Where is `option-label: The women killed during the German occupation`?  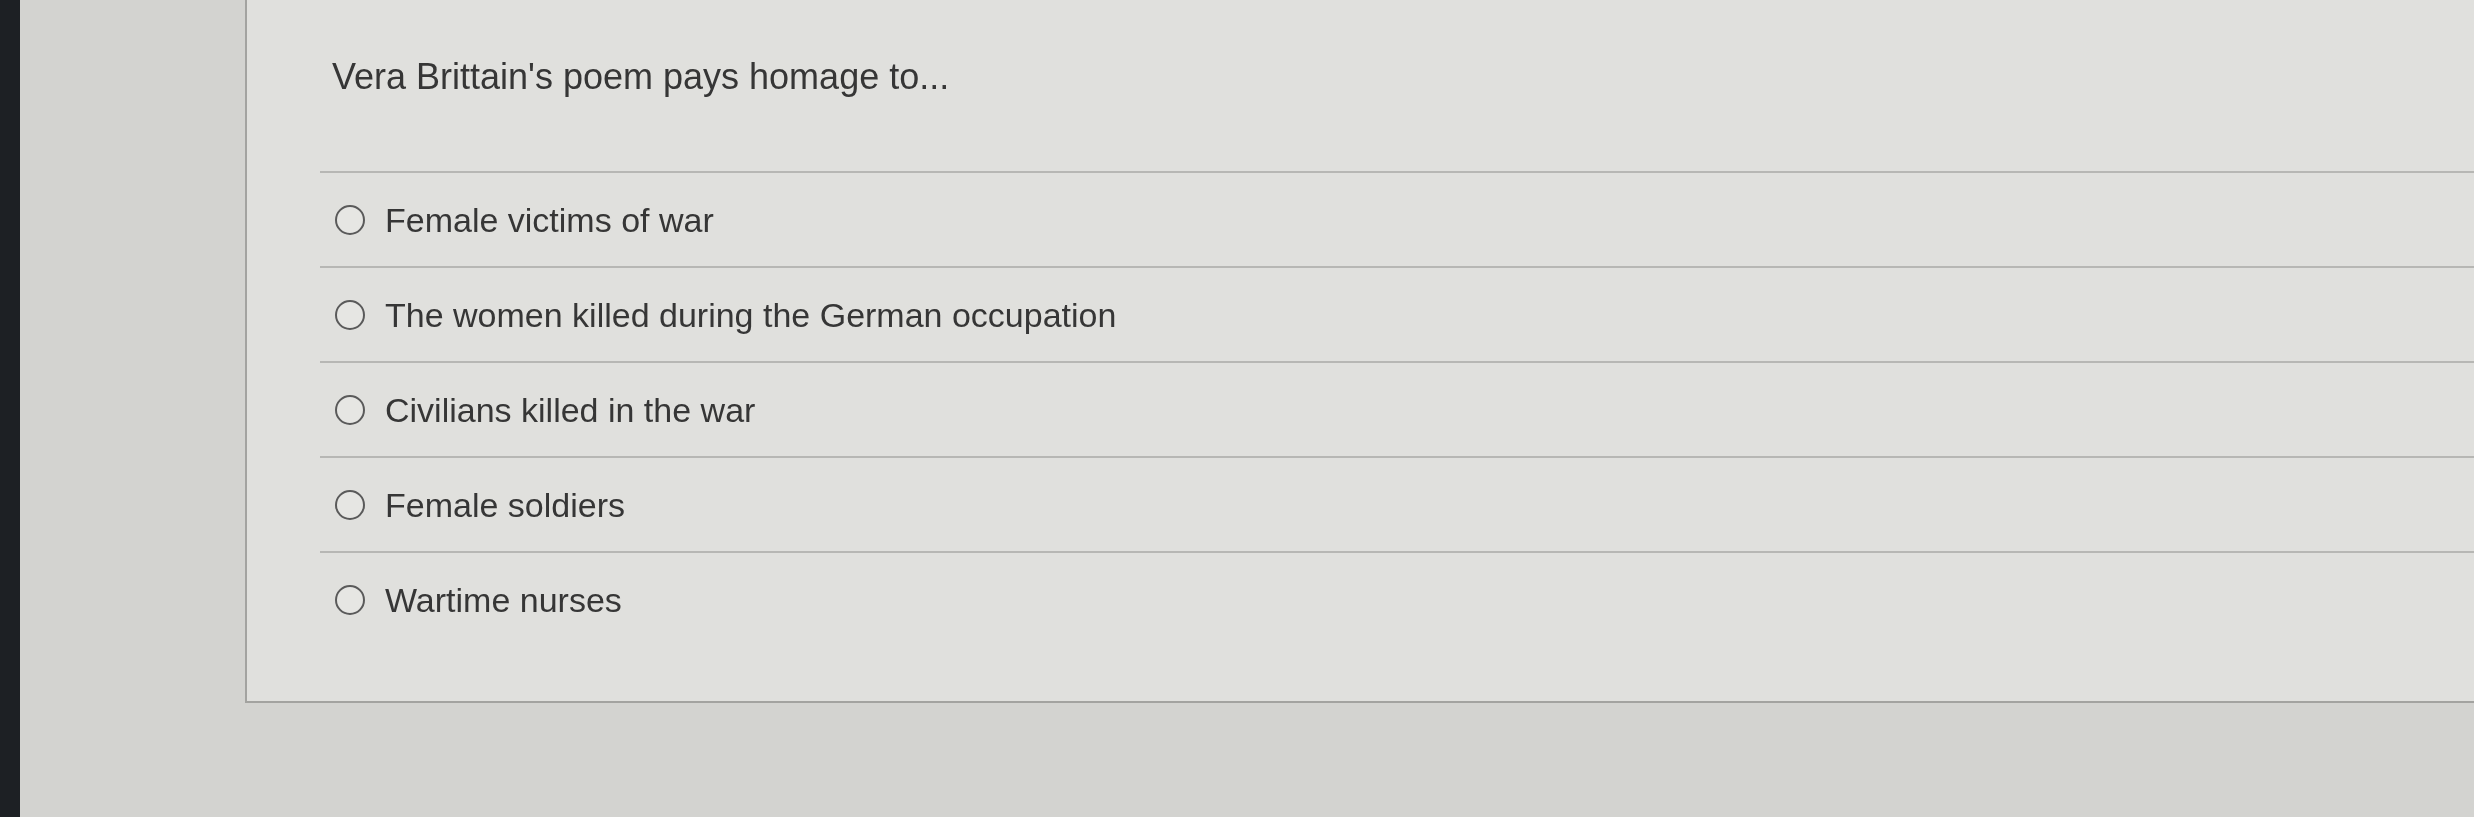
option-label: The women killed during the German occupation is located at coordinates (751, 314).